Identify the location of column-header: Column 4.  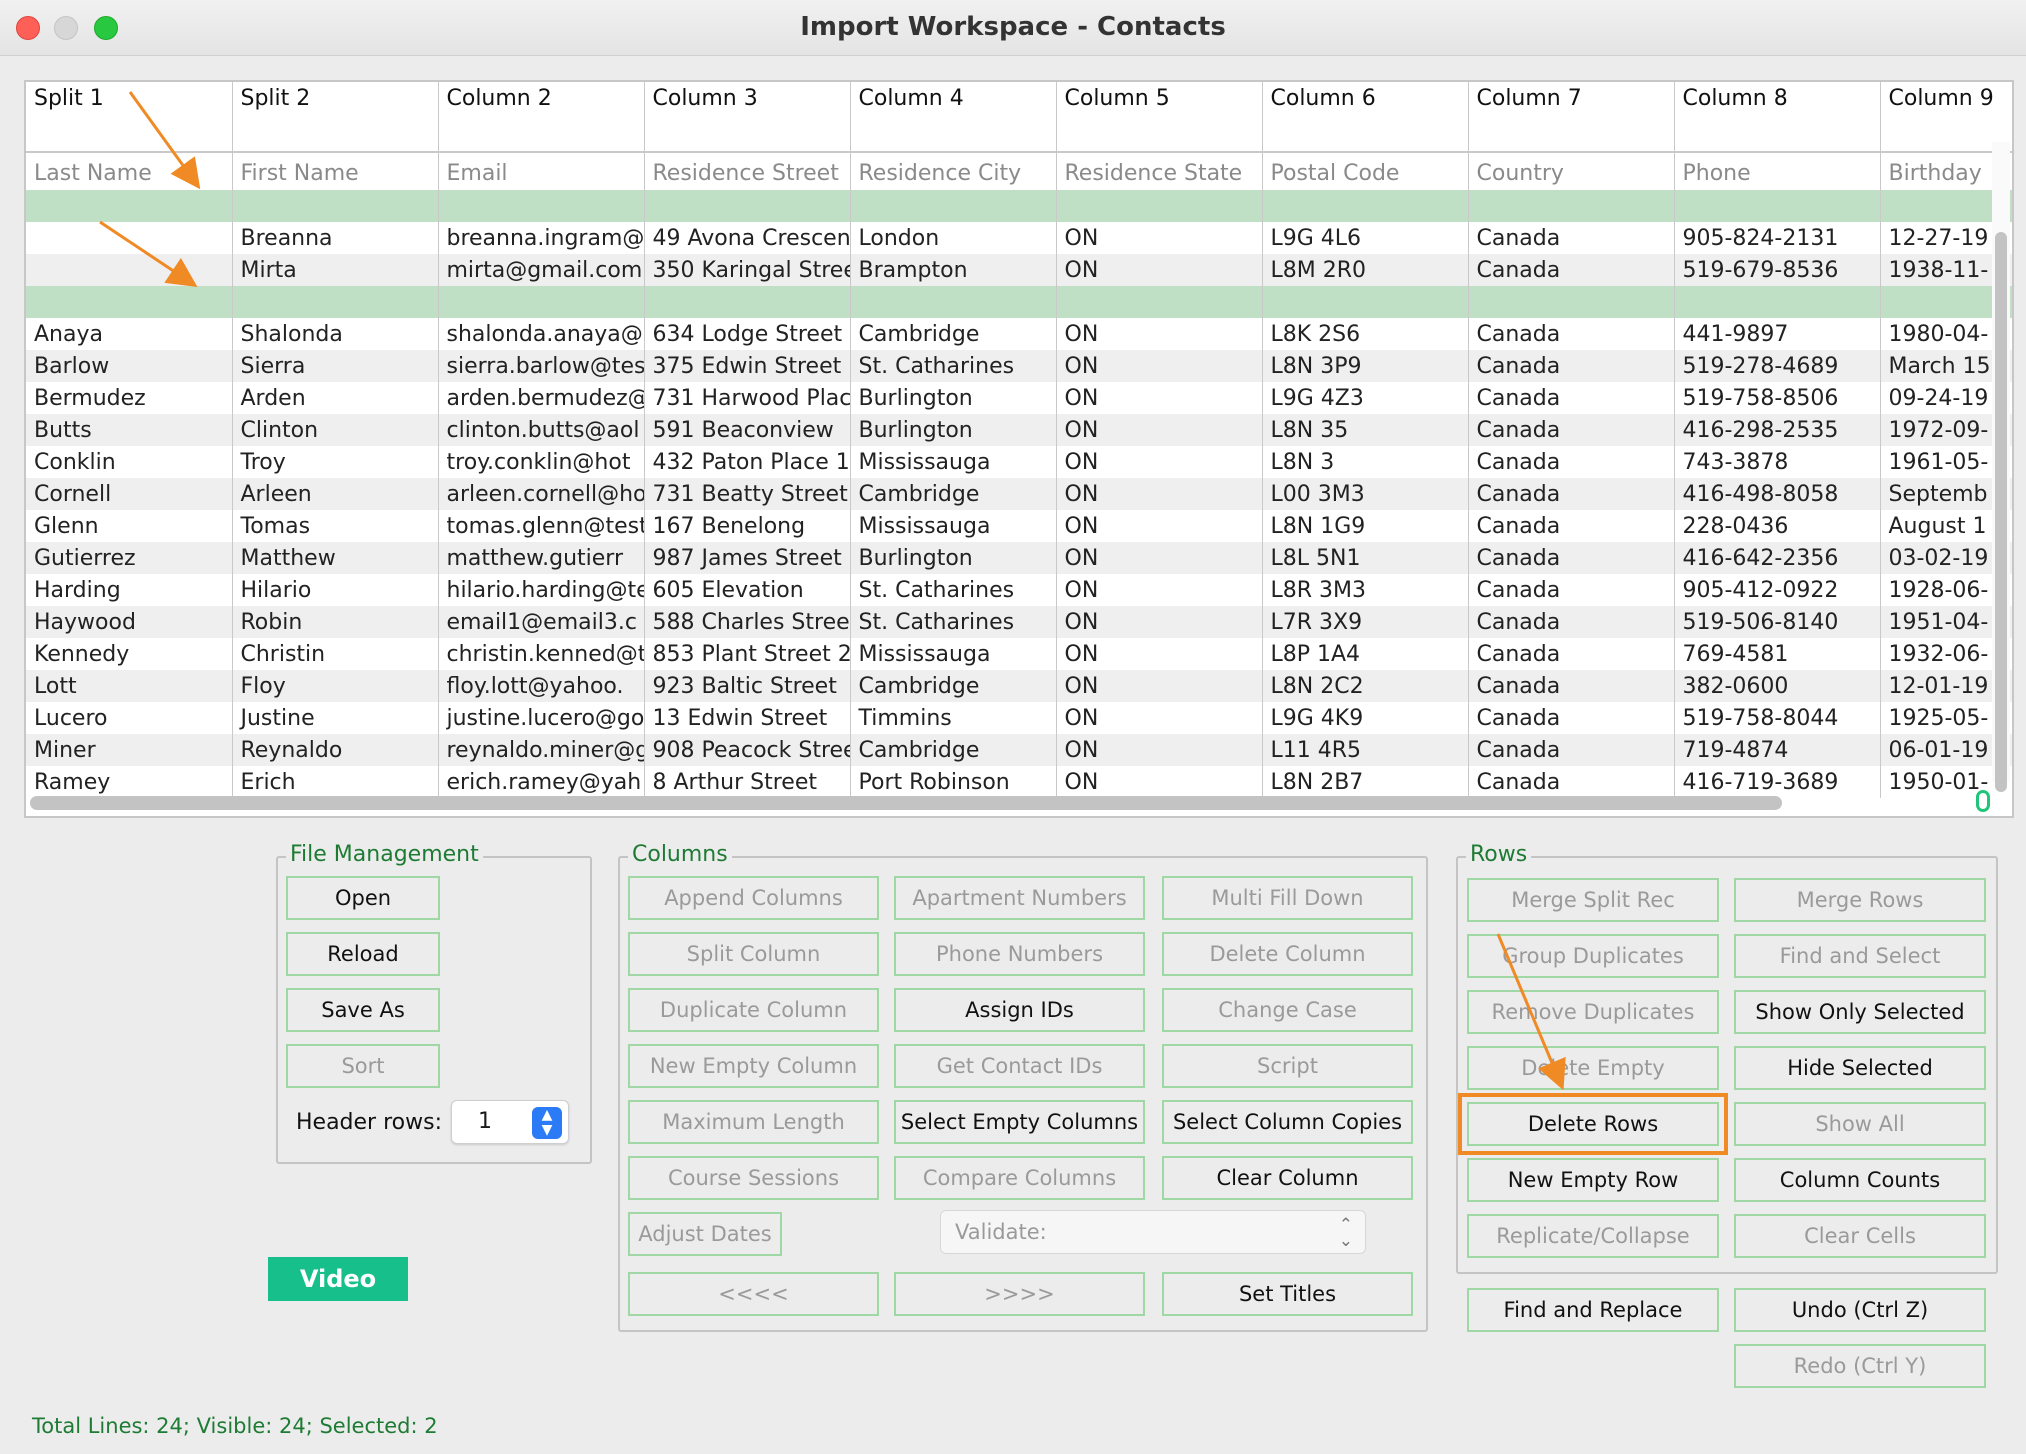
(953, 117).